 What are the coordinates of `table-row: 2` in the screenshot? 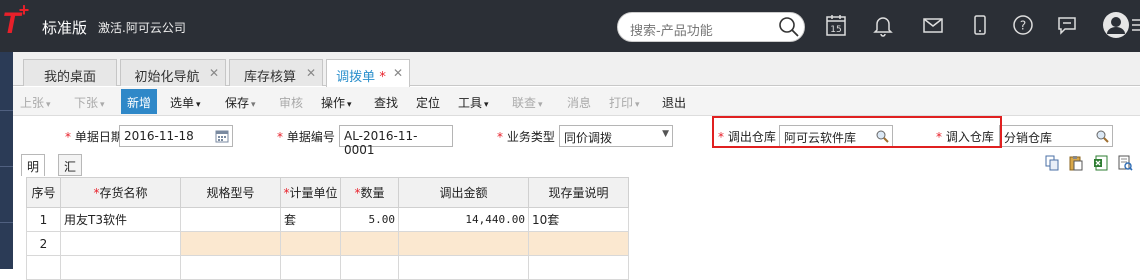 It's located at (327, 243).